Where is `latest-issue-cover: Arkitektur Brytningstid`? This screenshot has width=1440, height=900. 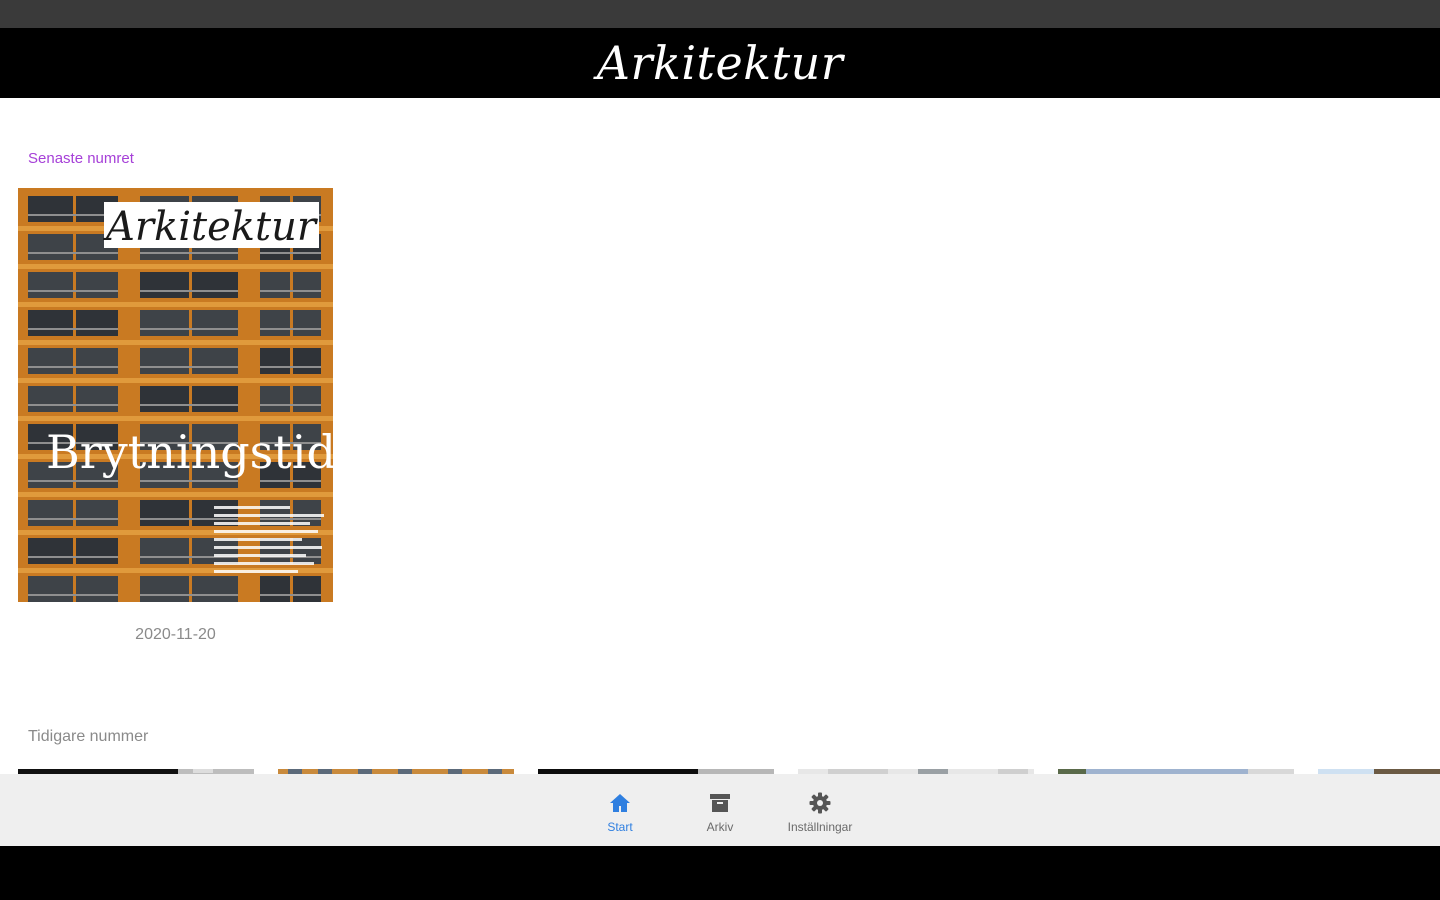 latest-issue-cover: Arkitektur Brytningstid is located at coordinates (175, 395).